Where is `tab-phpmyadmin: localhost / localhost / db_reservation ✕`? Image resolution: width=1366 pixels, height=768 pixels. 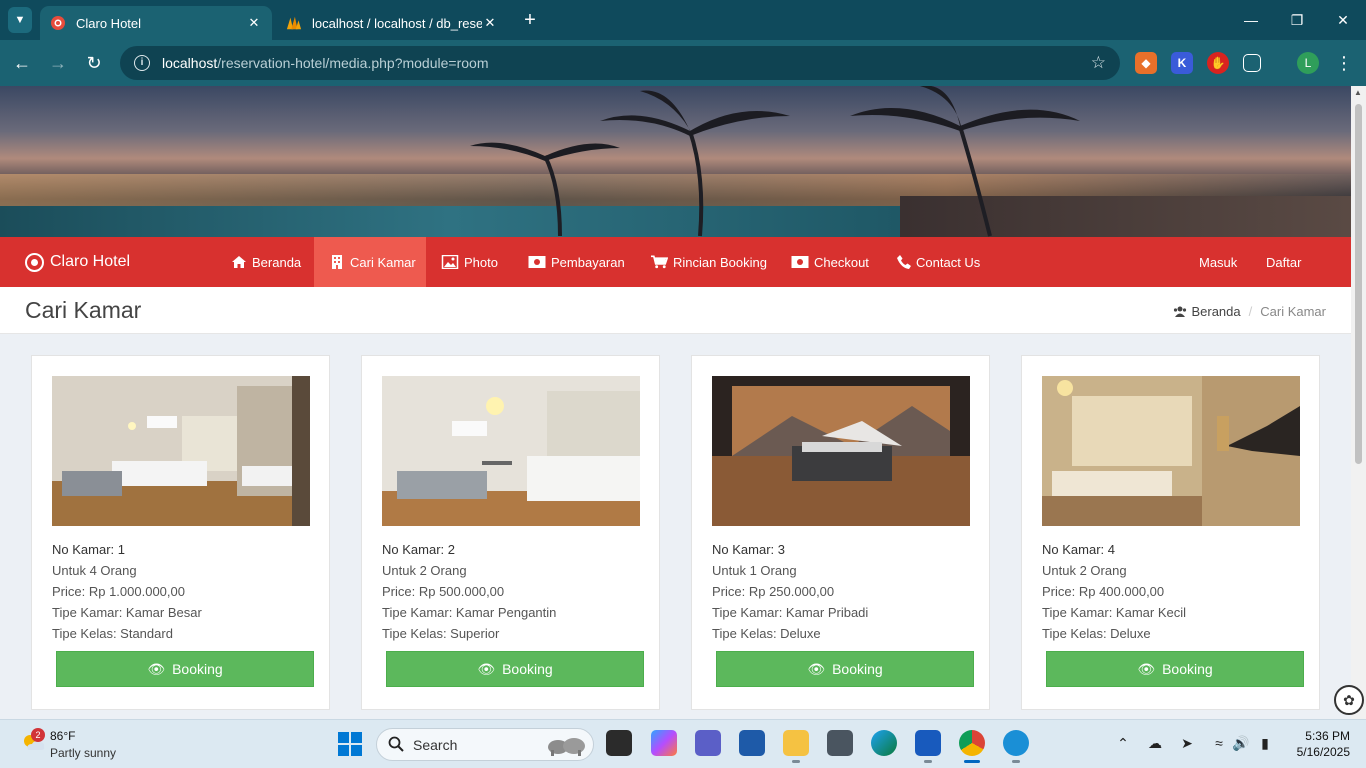
tab-phpmyadmin: localhost / localhost / db_reservation ✕ is located at coordinates (392, 23).